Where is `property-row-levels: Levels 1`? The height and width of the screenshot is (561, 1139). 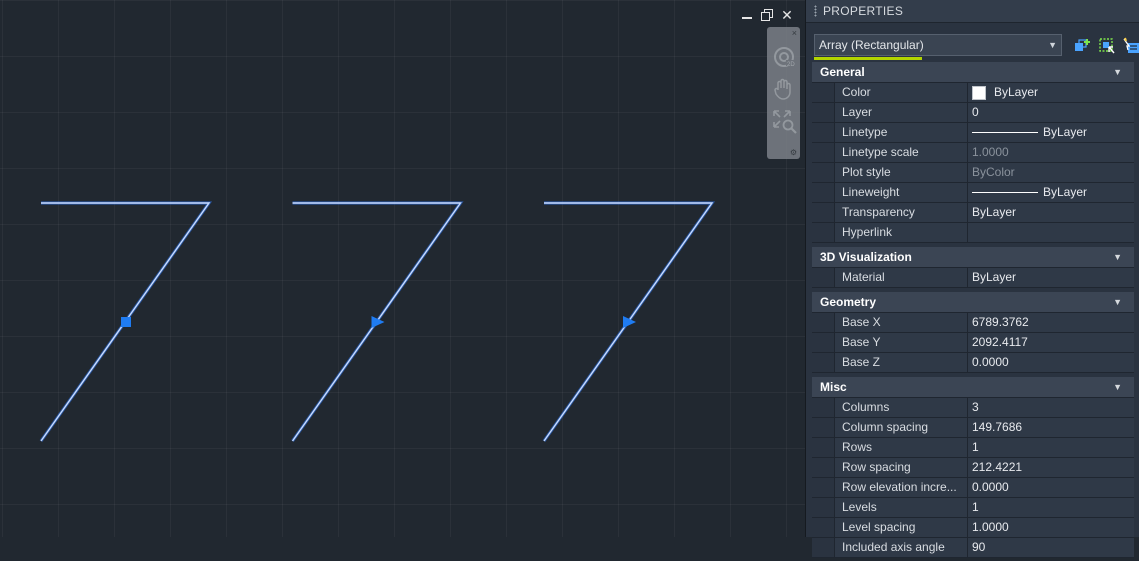 property-row-levels: Levels 1 is located at coordinates (973, 508).